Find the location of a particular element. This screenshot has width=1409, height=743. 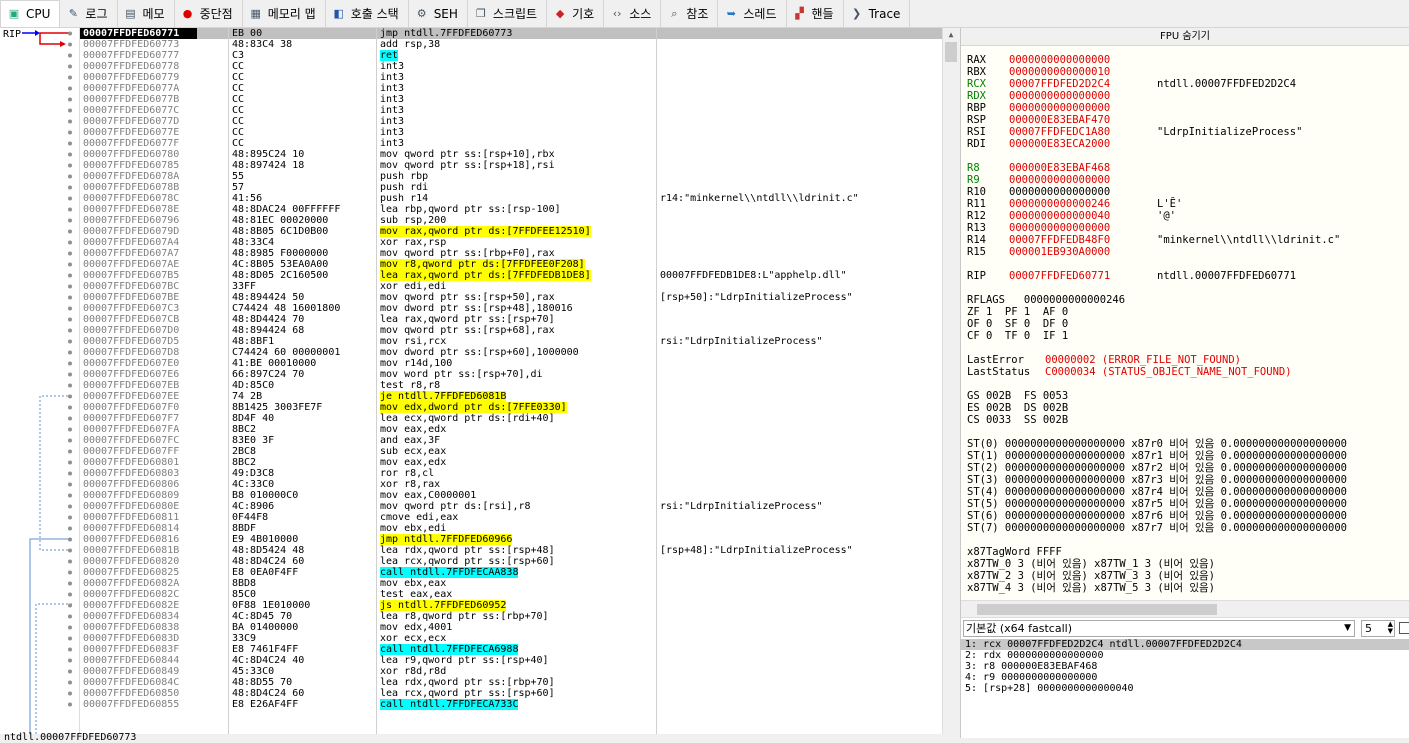

disasm-row: 00007FFDFED6077A CC int3 is located at coordinates (511, 88).